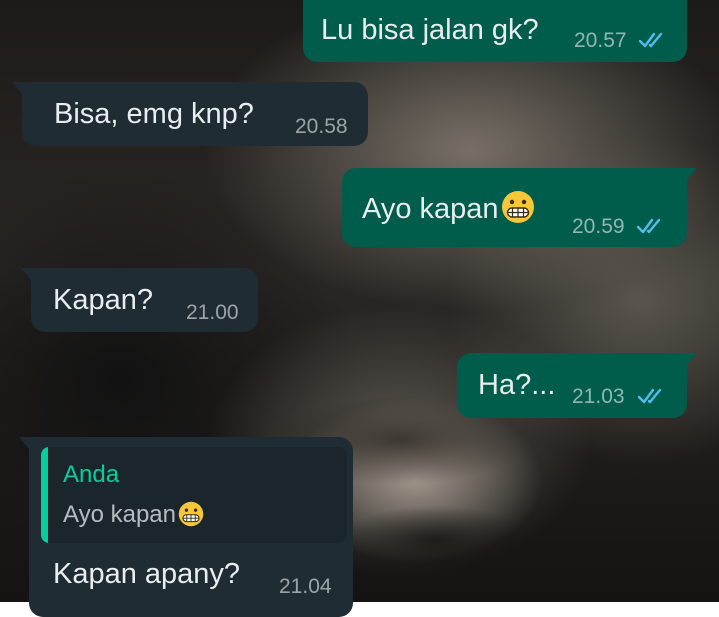 The width and height of the screenshot is (719, 617). Describe the element at coordinates (435, 540) in the screenshot. I see `wallpaper-shade` at that location.